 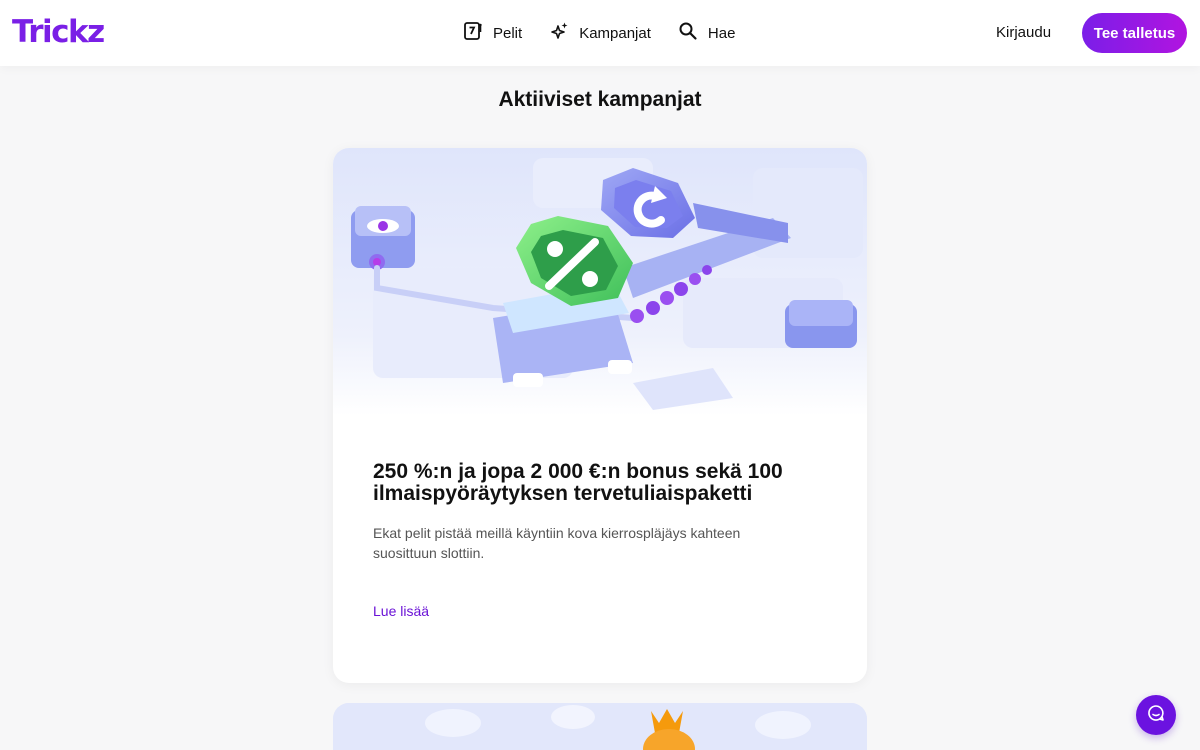 I want to click on read-more-link: Lue lisää, so click(x=401, y=611).